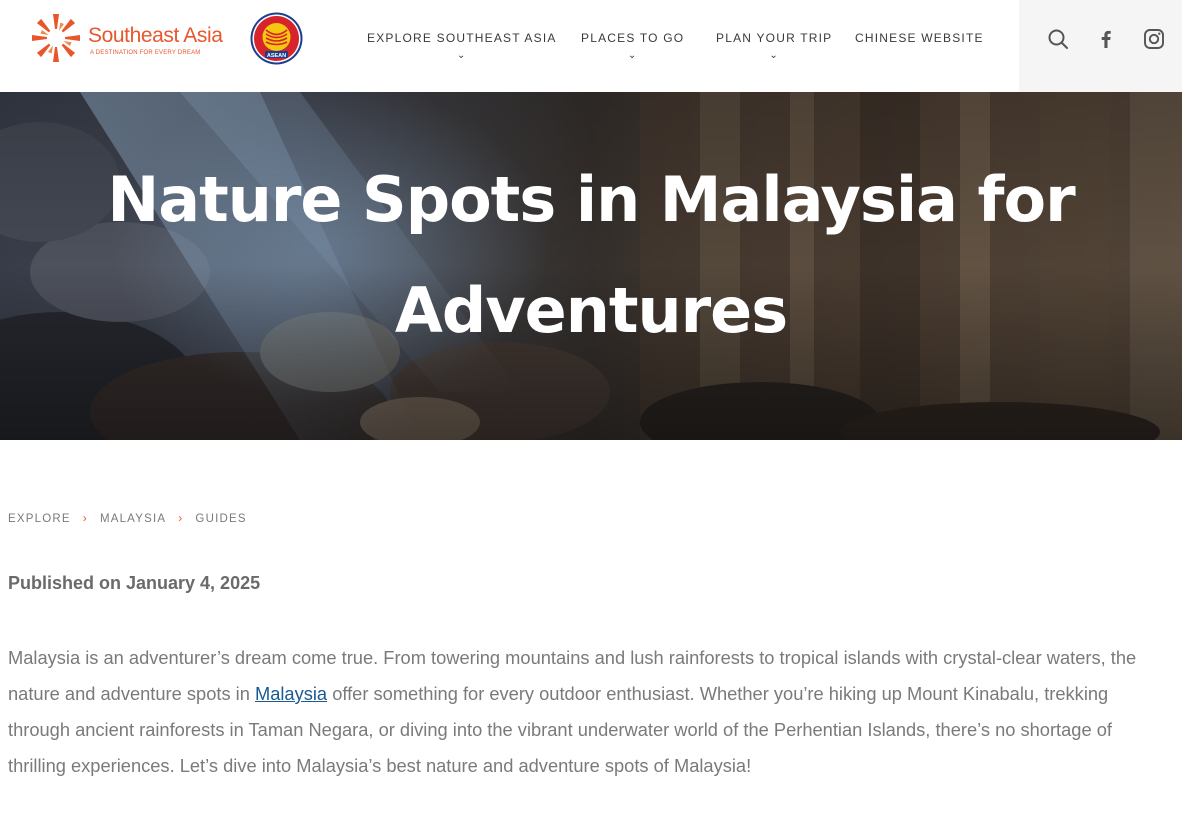 The image size is (1182, 814). I want to click on nav-places-to-go: PLACES TO GO ⌄, so click(632, 46).